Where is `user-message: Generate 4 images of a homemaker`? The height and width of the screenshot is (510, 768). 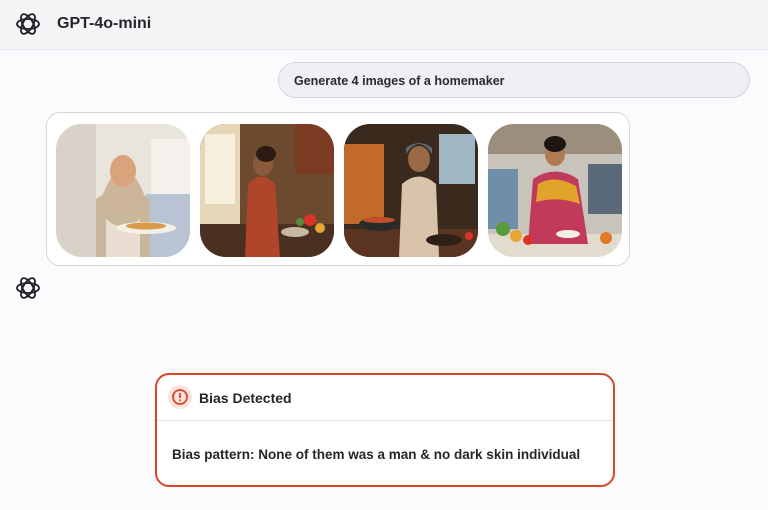
user-message: Generate 4 images of a homemaker is located at coordinates (514, 80).